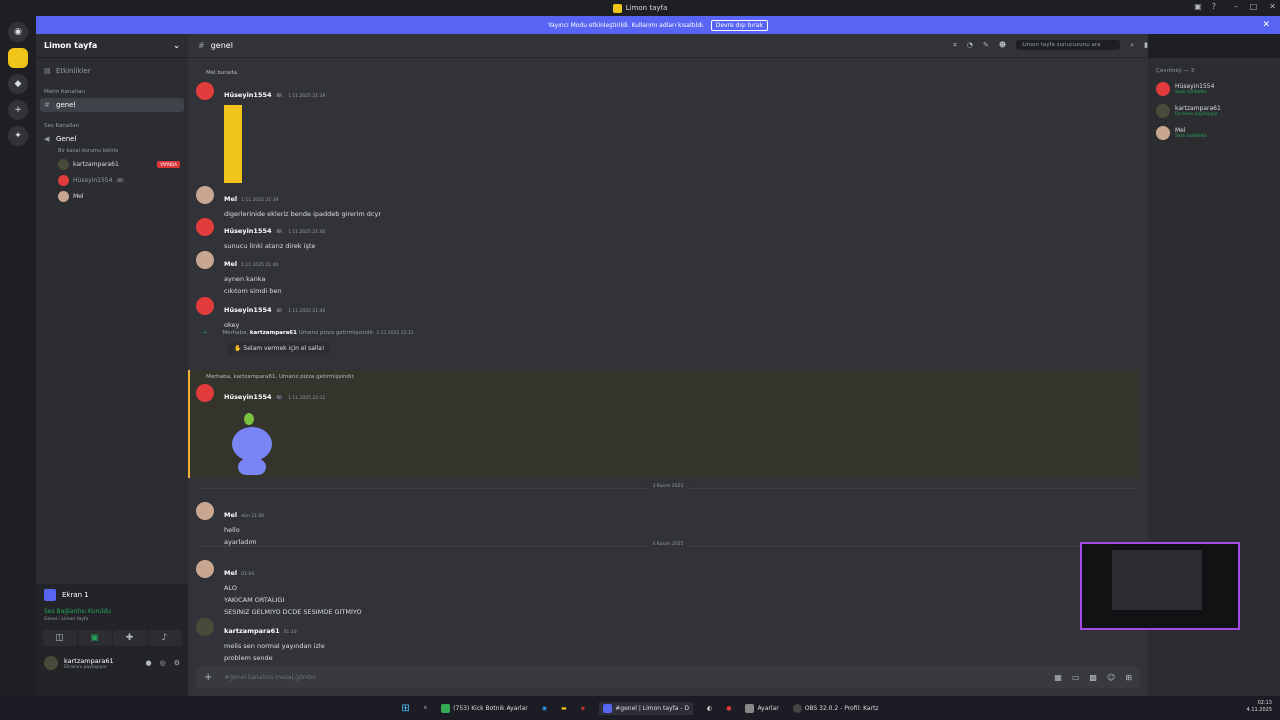 The width and height of the screenshot is (1280, 720). I want to click on member-item: Hüseyin1554 Sesli sohbette, so click(1214, 89).